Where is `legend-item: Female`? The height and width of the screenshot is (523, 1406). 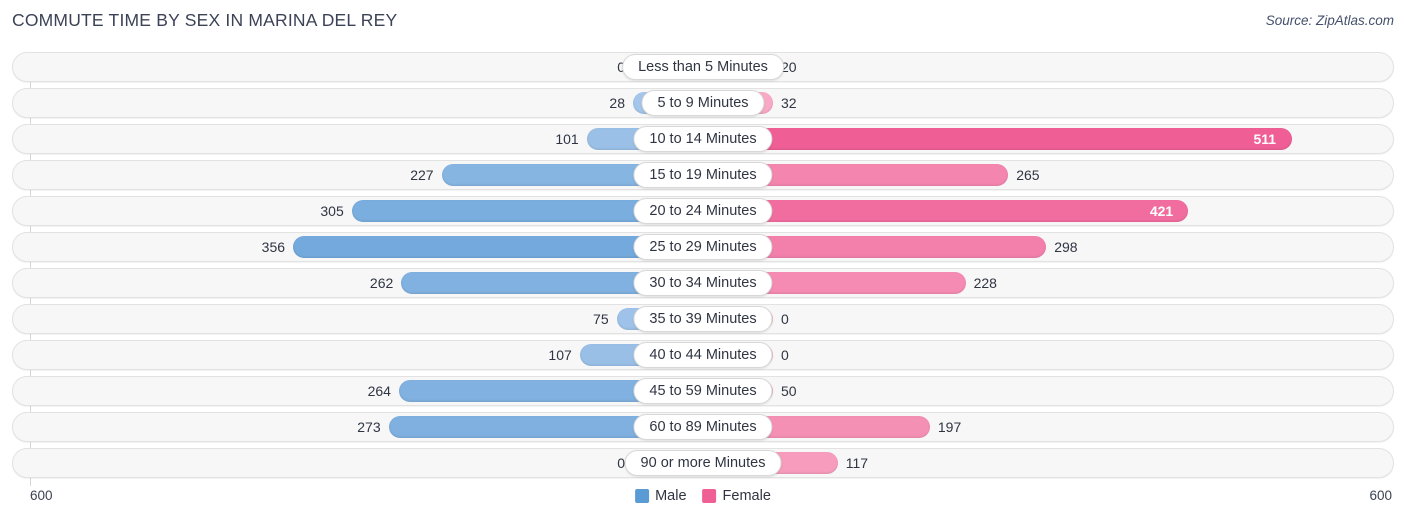
legend-item: Female is located at coordinates (736, 496).